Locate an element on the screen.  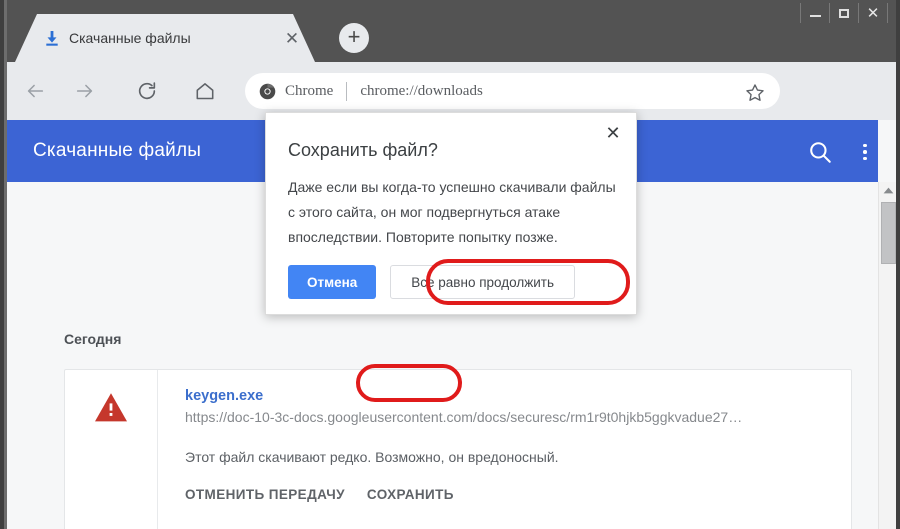
window-controls: ✕ is located at coordinates (844, 13).